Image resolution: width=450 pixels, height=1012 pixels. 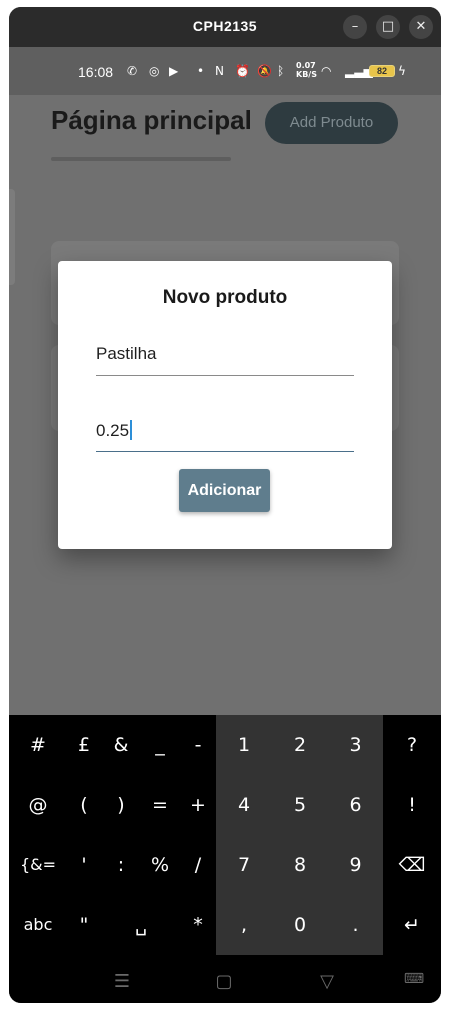 I want to click on key-equals: =, so click(x=160, y=805).